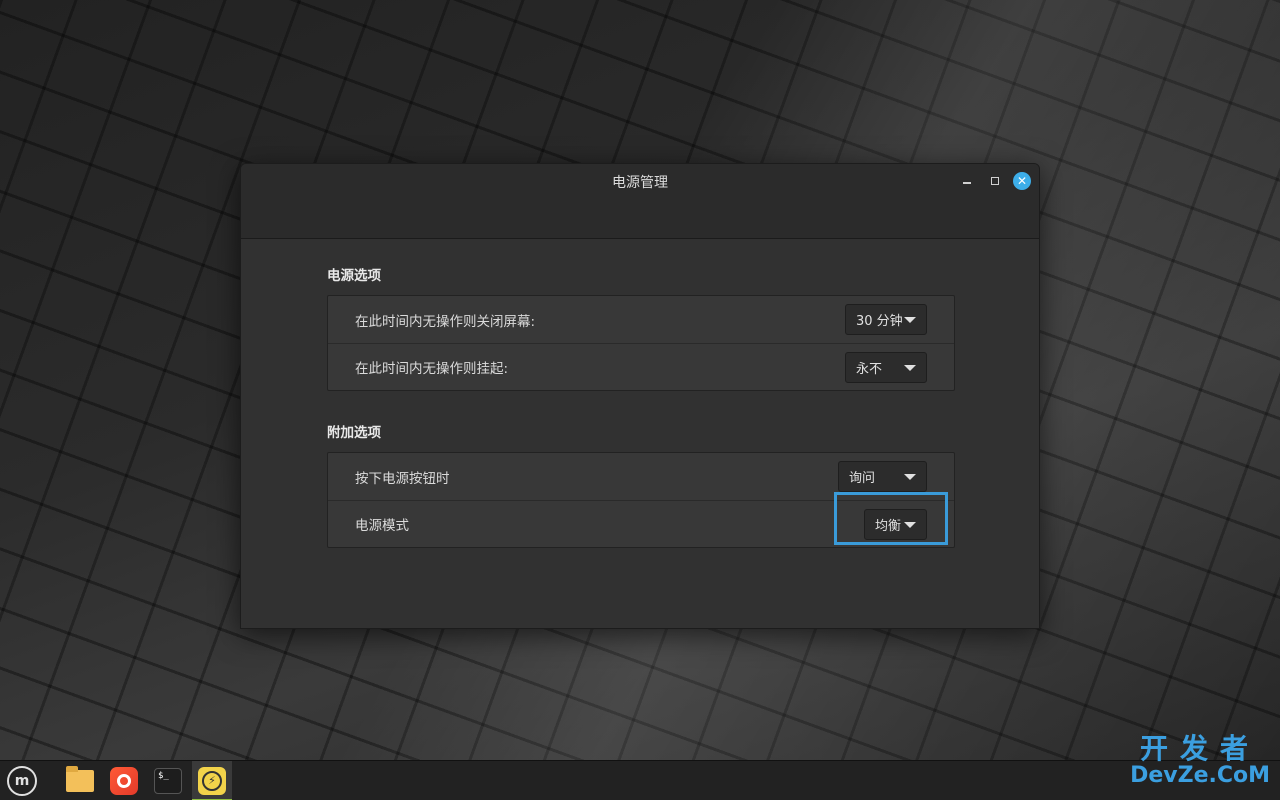  What do you see at coordinates (402, 478) in the screenshot?
I see `power-button-label: 按下电源按钮时` at bounding box center [402, 478].